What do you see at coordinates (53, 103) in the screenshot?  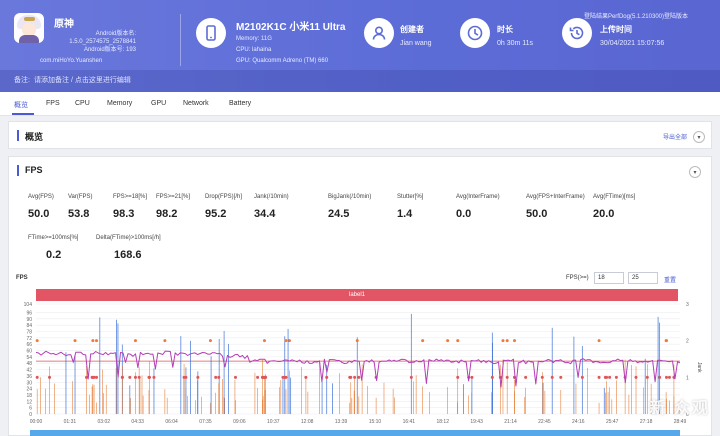 I see `tab-fps: FPS` at bounding box center [53, 103].